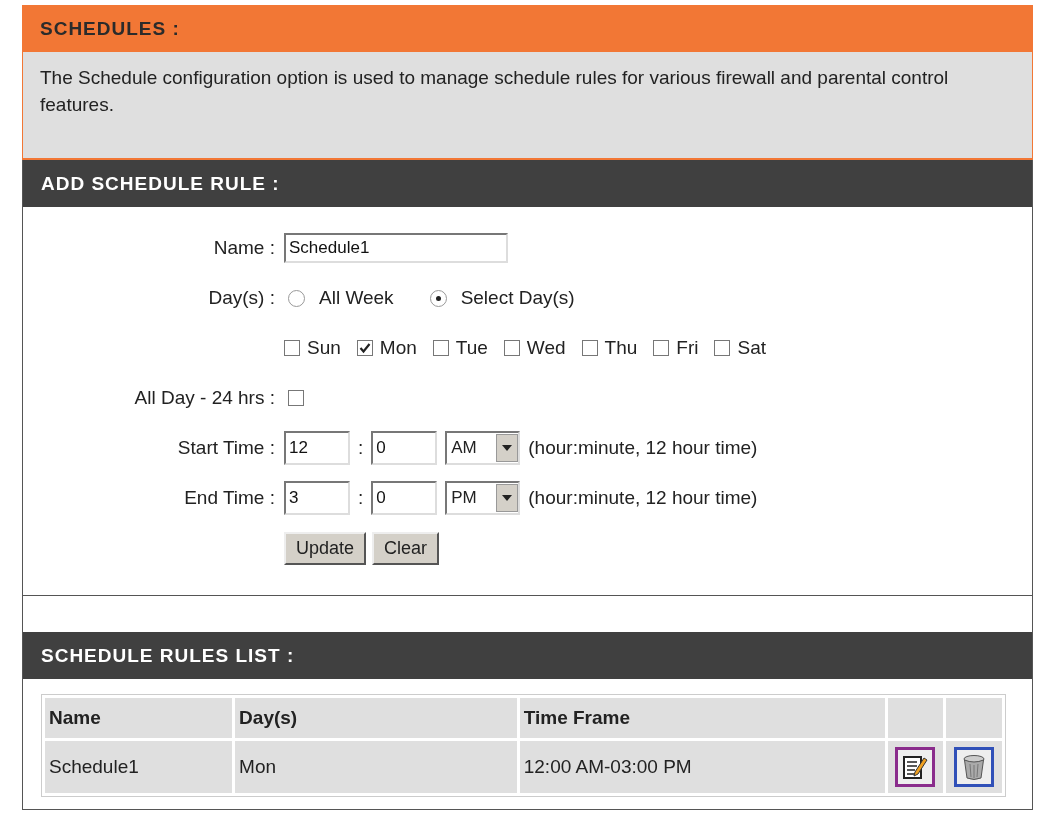  Describe the element at coordinates (324, 348) in the screenshot. I see `checkbox-label: Sun` at that location.